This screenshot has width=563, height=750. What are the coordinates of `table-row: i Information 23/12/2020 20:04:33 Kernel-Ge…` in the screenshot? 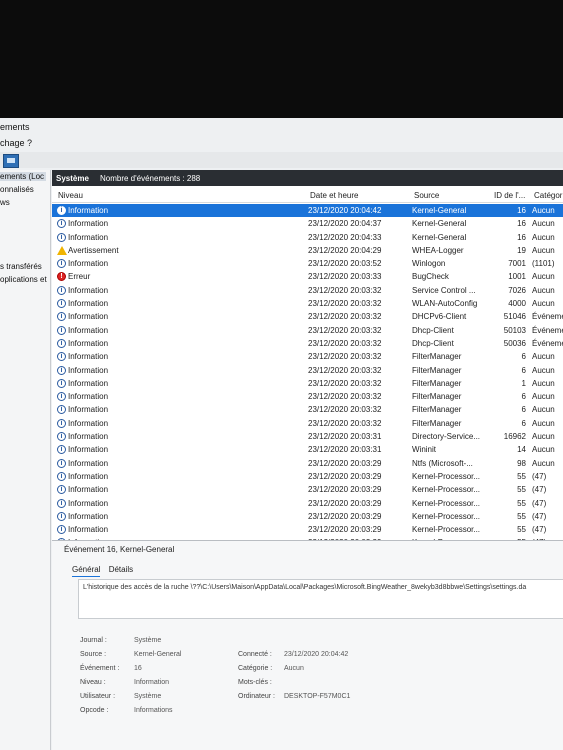 It's located at (307, 237).